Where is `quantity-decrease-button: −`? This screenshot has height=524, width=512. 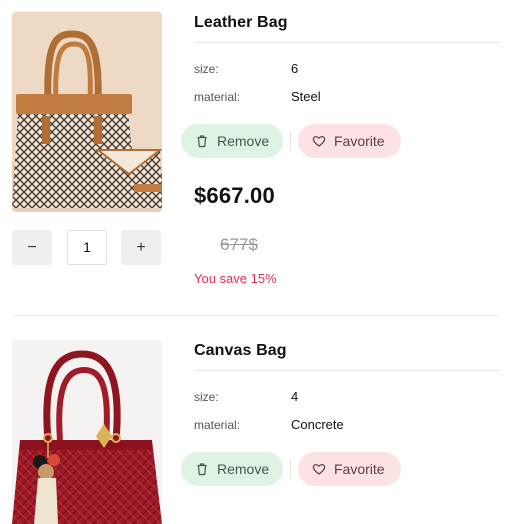 quantity-decrease-button: − is located at coordinates (32, 247).